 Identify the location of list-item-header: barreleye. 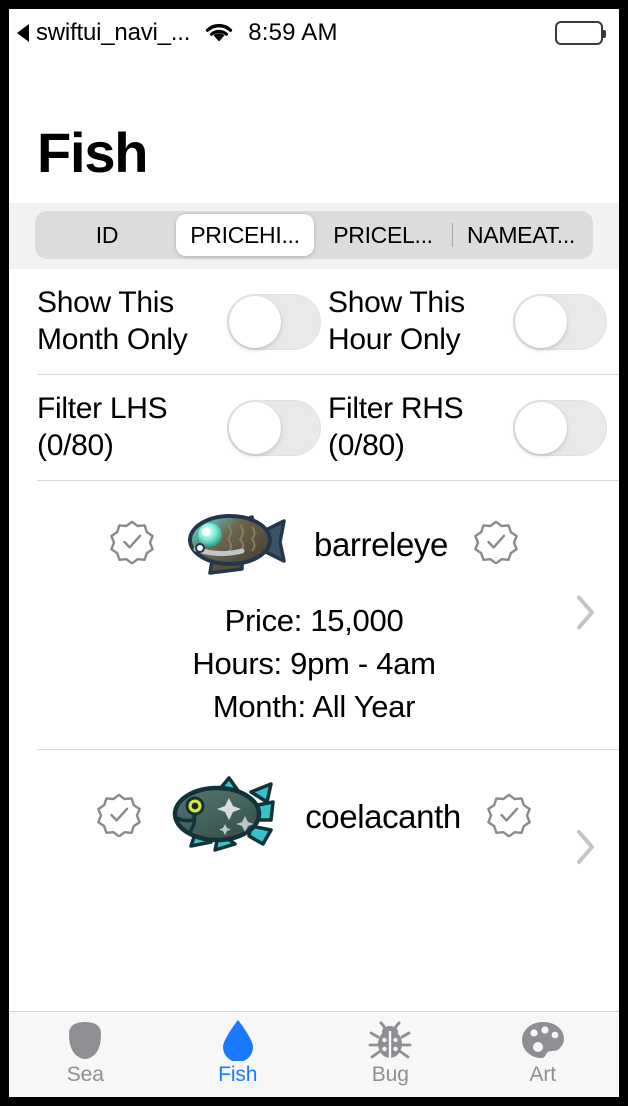
(314, 544).